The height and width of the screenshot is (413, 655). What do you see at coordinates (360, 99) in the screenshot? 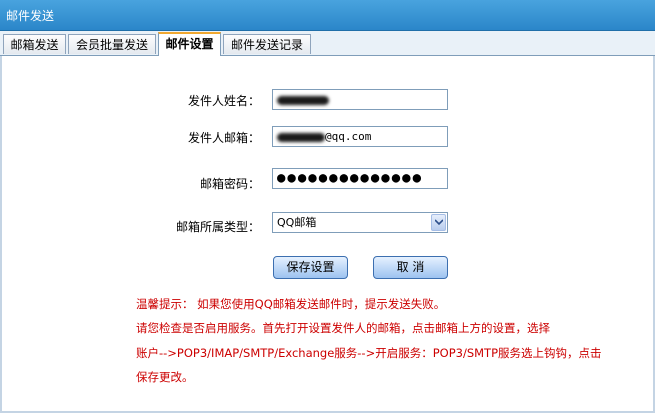
I see `sender-name-field` at bounding box center [360, 99].